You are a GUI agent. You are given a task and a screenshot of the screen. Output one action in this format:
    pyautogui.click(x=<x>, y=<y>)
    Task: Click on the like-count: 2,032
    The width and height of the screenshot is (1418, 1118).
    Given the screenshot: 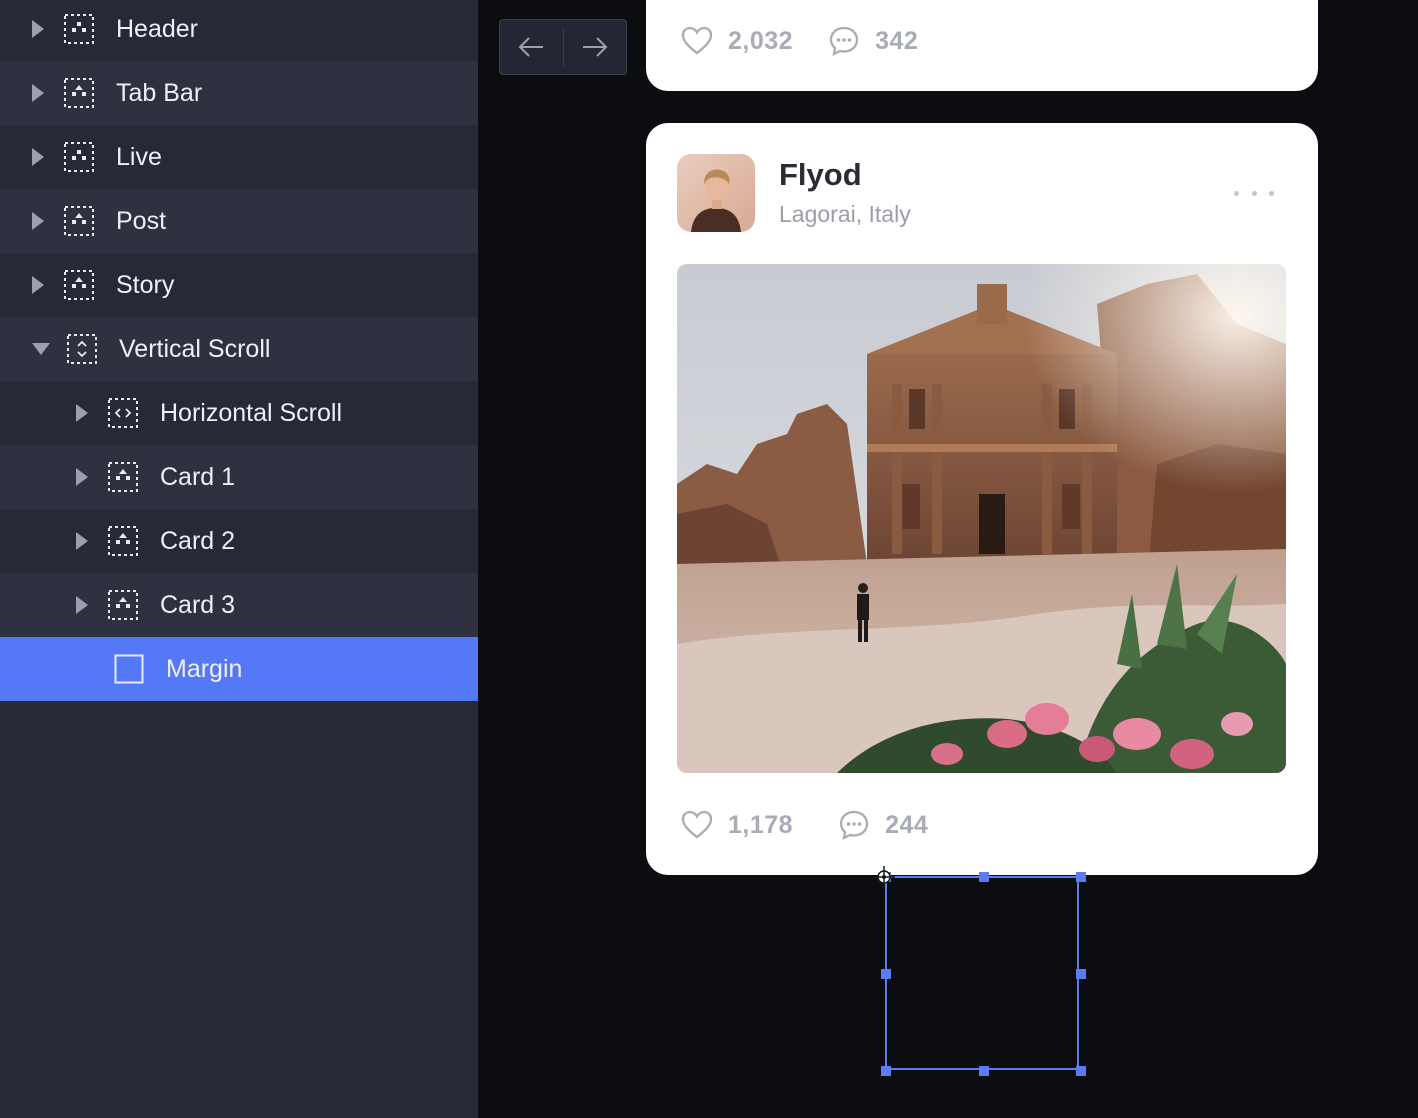 What is the action you would take?
    pyautogui.click(x=761, y=40)
    